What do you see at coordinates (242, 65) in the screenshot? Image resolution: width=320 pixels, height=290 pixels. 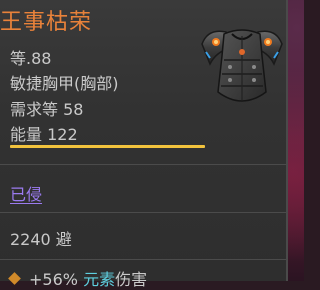 I see `chest-armor-icon` at bounding box center [242, 65].